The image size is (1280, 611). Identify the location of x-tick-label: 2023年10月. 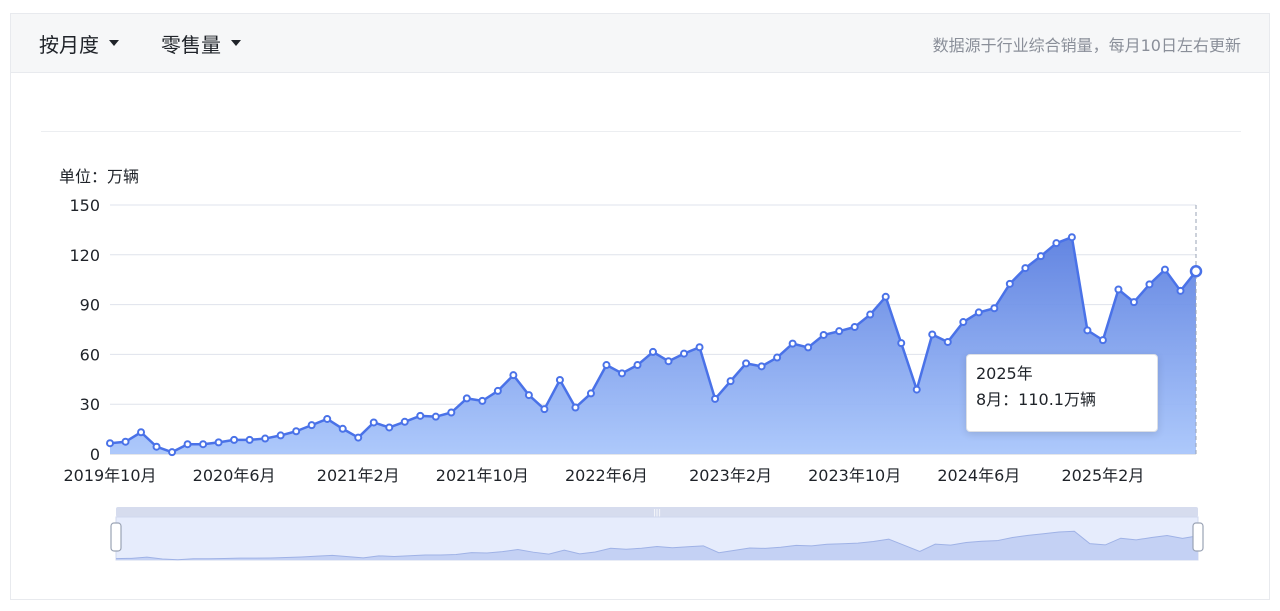
(854, 475).